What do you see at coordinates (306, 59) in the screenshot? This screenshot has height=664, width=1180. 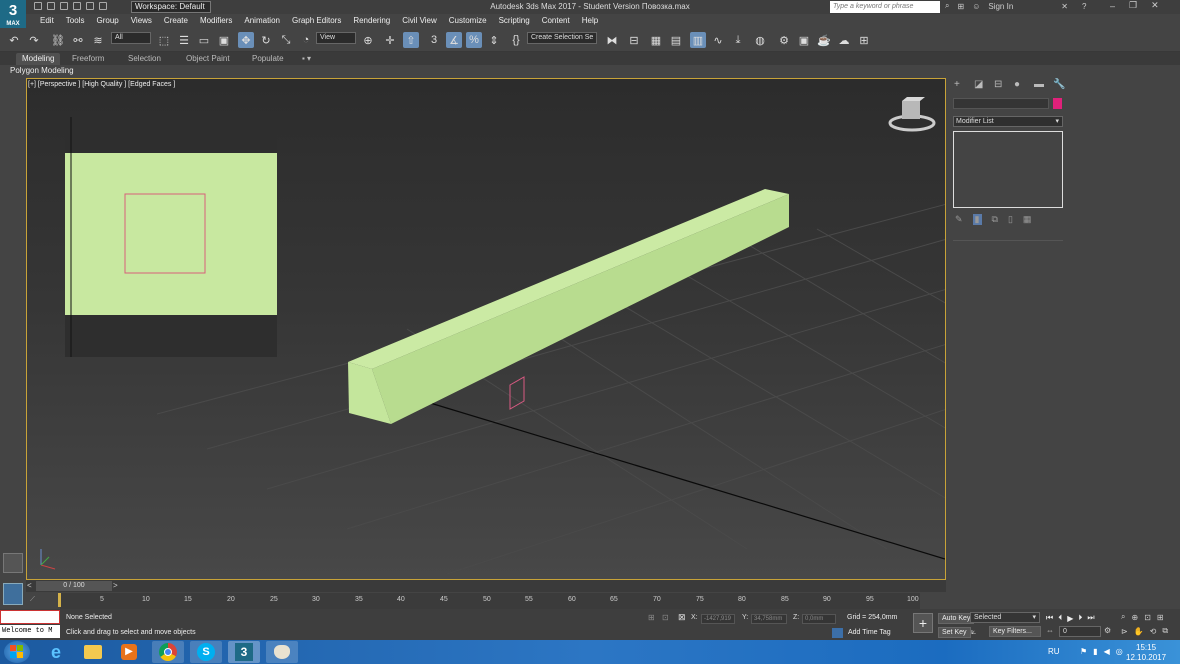 I see `ribbon-options-icon: ▪ ▾` at bounding box center [306, 59].